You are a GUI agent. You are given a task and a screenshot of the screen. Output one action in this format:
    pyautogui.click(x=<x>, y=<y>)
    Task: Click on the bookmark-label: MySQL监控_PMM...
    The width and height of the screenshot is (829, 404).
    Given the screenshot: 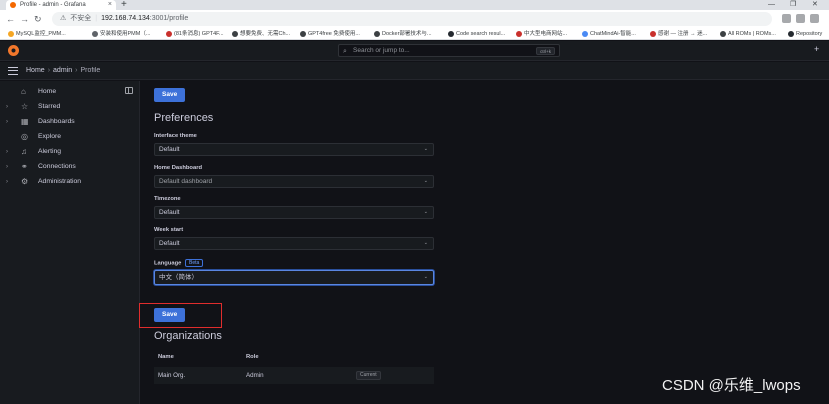 What is the action you would take?
    pyautogui.click(x=41, y=34)
    